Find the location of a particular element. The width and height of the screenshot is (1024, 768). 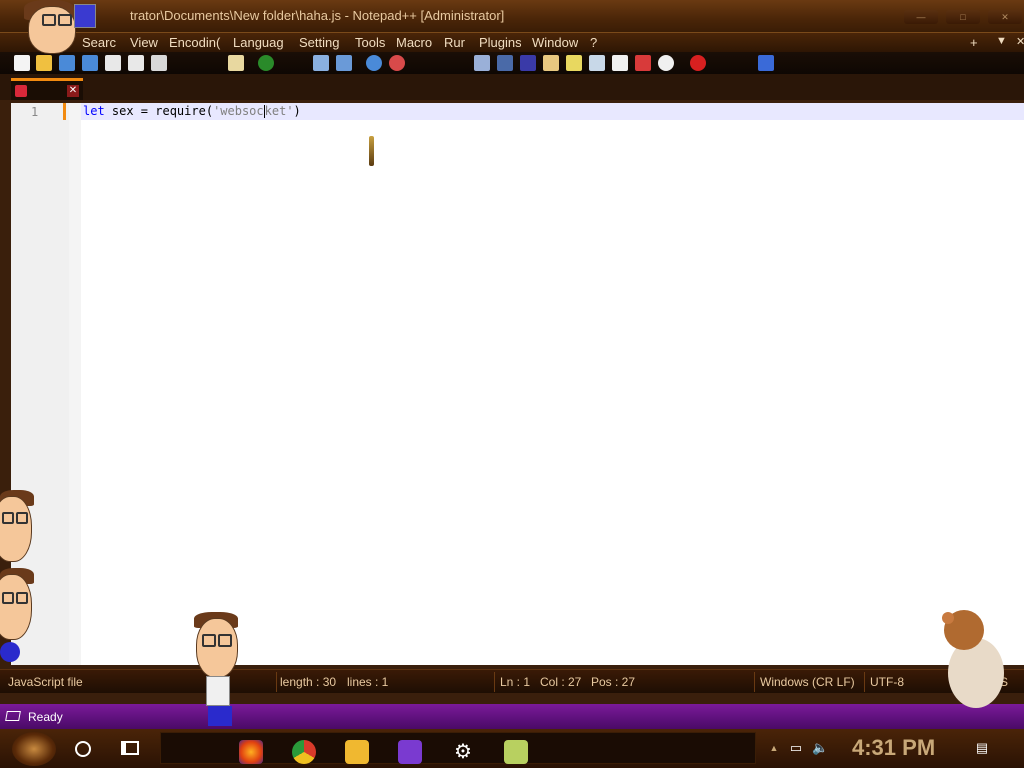

code-plain-close: ) is located at coordinates (297, 111).